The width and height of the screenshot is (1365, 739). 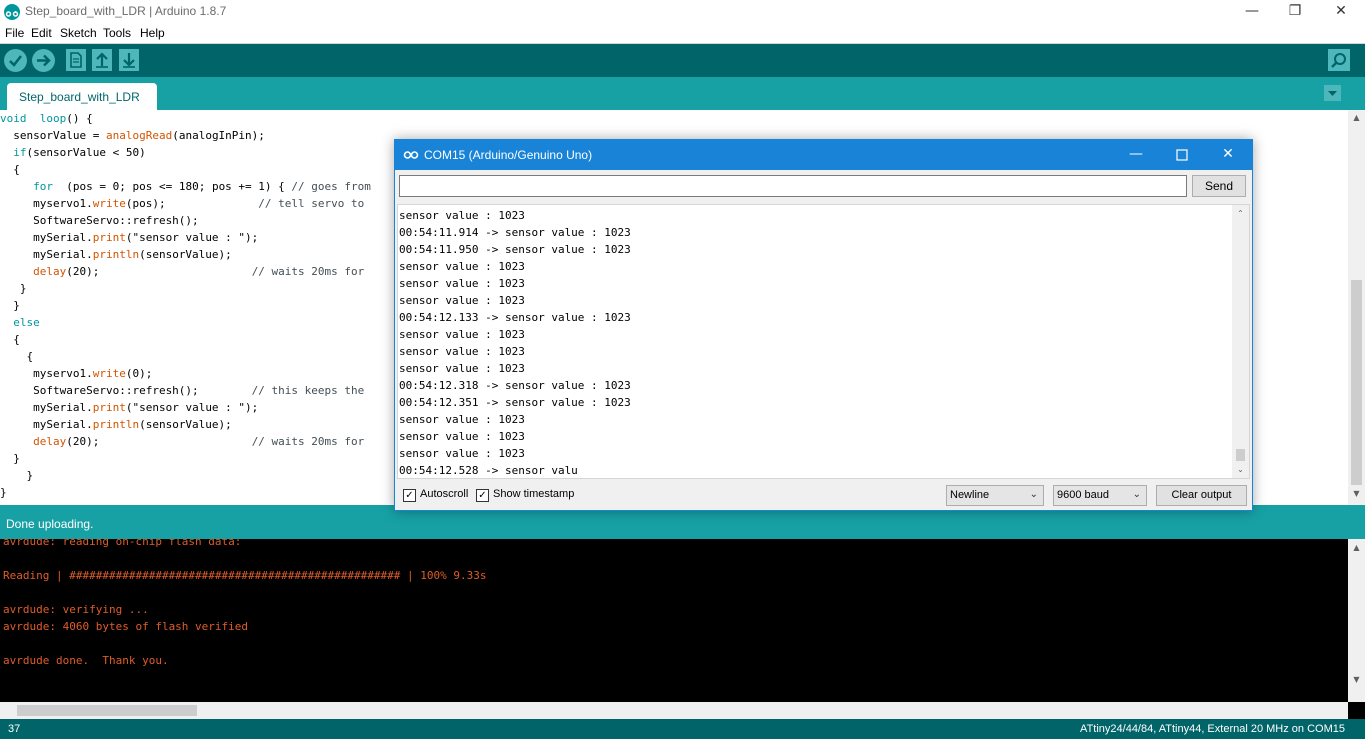 I want to click on upload-button, so click(x=43, y=60).